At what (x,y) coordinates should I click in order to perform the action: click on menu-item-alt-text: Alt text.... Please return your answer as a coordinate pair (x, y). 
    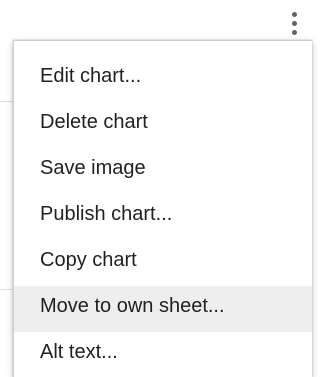
    Looking at the image, I should click on (163, 354).